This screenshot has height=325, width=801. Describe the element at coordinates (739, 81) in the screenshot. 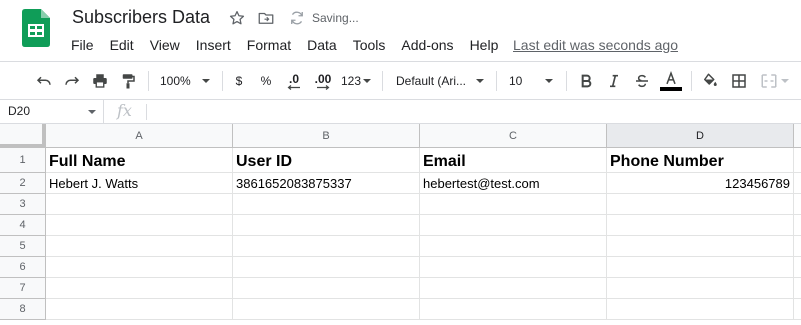

I see `borders-icon` at that location.